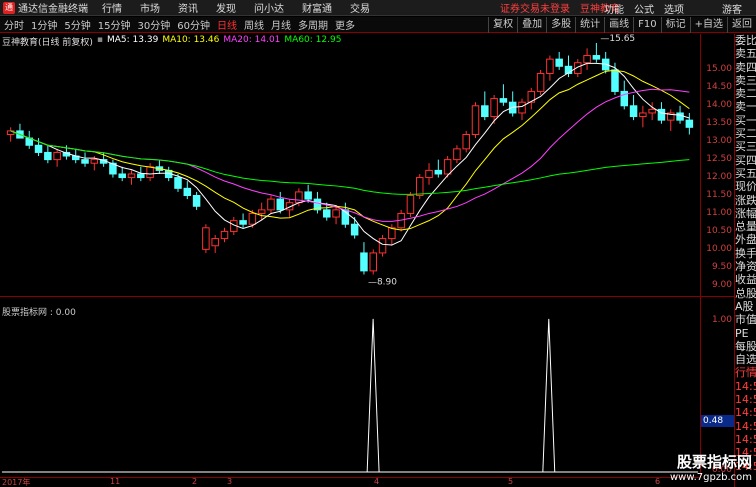 This screenshot has height=487, width=756. What do you see at coordinates (53, 9) in the screenshot?
I see `app-title: 通达信金融终端` at bounding box center [53, 9].